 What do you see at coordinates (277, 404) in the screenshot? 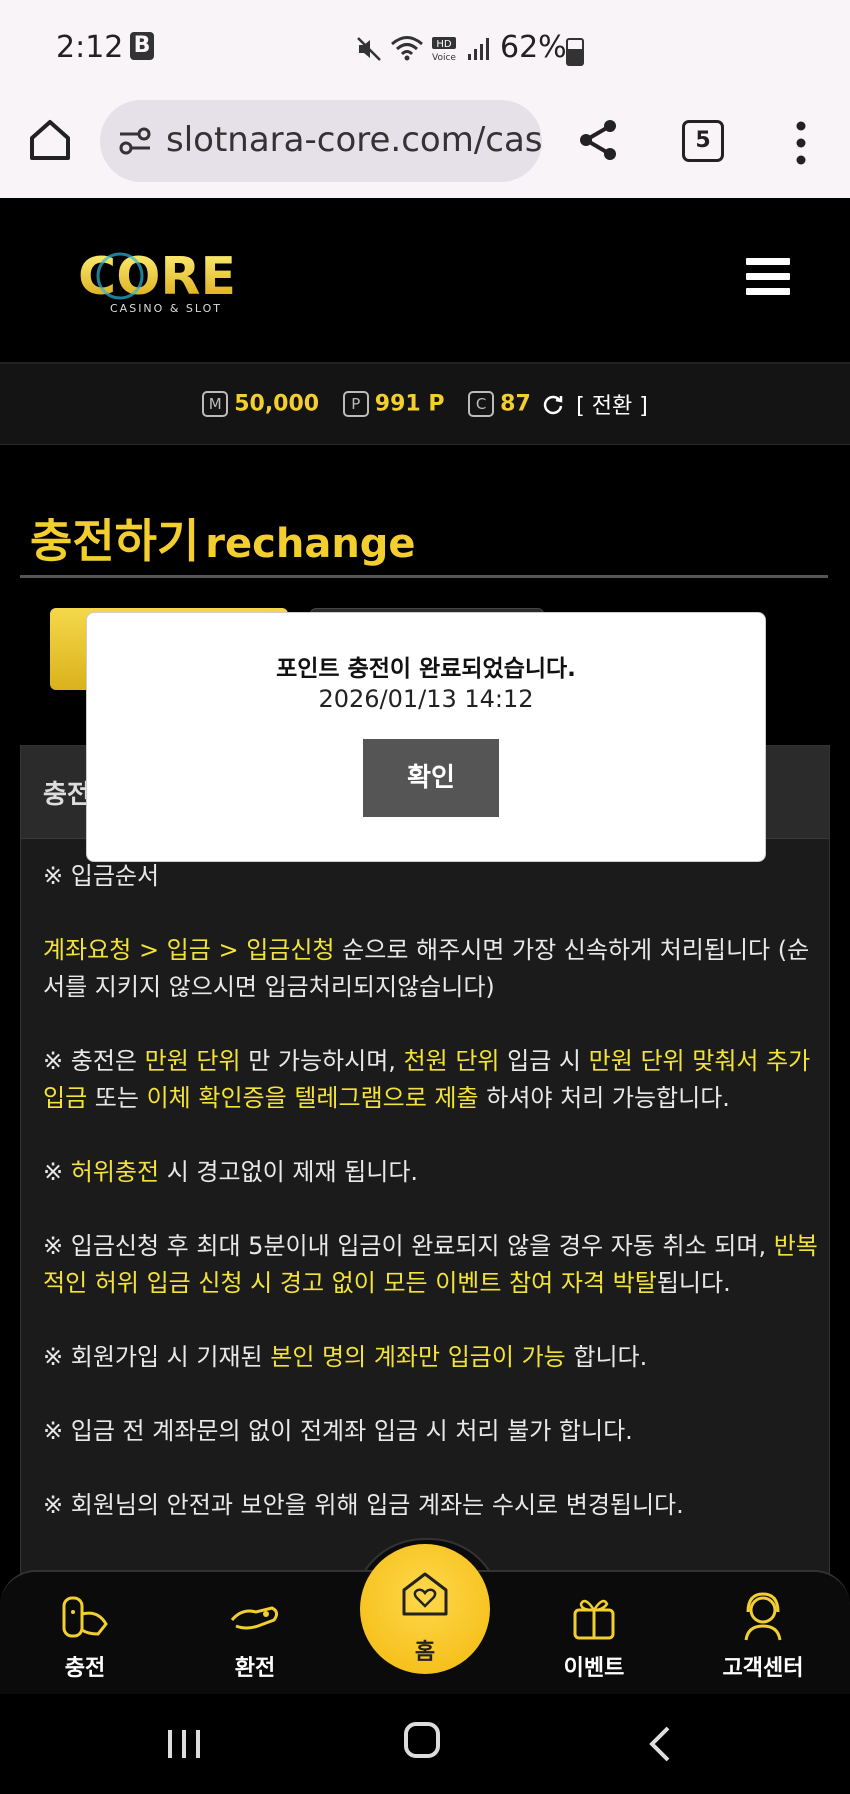
I see `money-value: 50,000` at bounding box center [277, 404].